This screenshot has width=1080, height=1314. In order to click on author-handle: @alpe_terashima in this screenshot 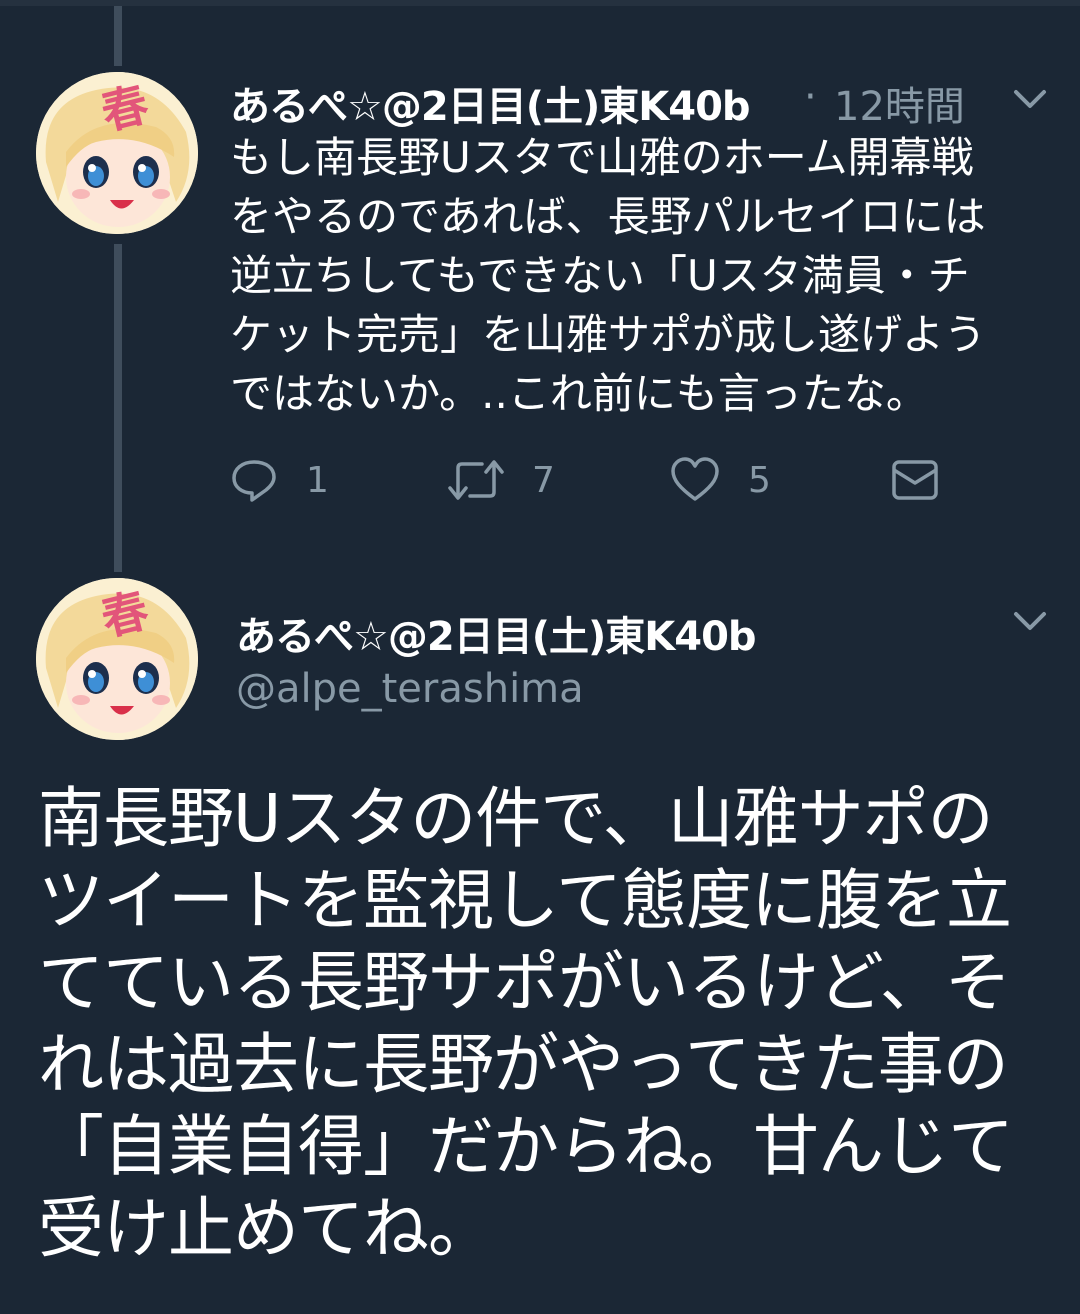, I will do `click(410, 689)`.